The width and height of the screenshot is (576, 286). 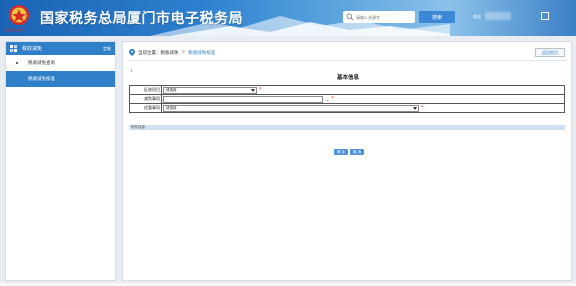 I want to click on search-box, so click(x=379, y=17).